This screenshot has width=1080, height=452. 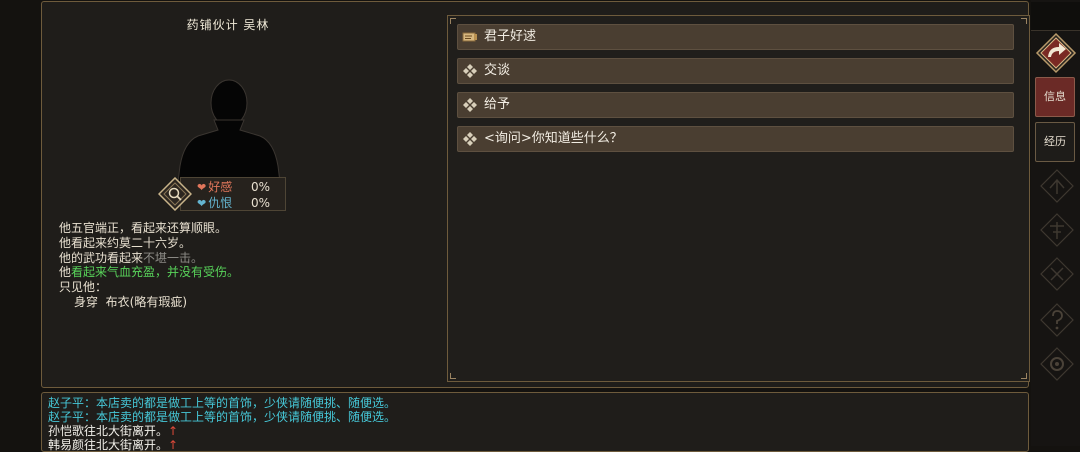 I want to click on dialog-option-courtship: 君子好逑, so click(x=735, y=37).